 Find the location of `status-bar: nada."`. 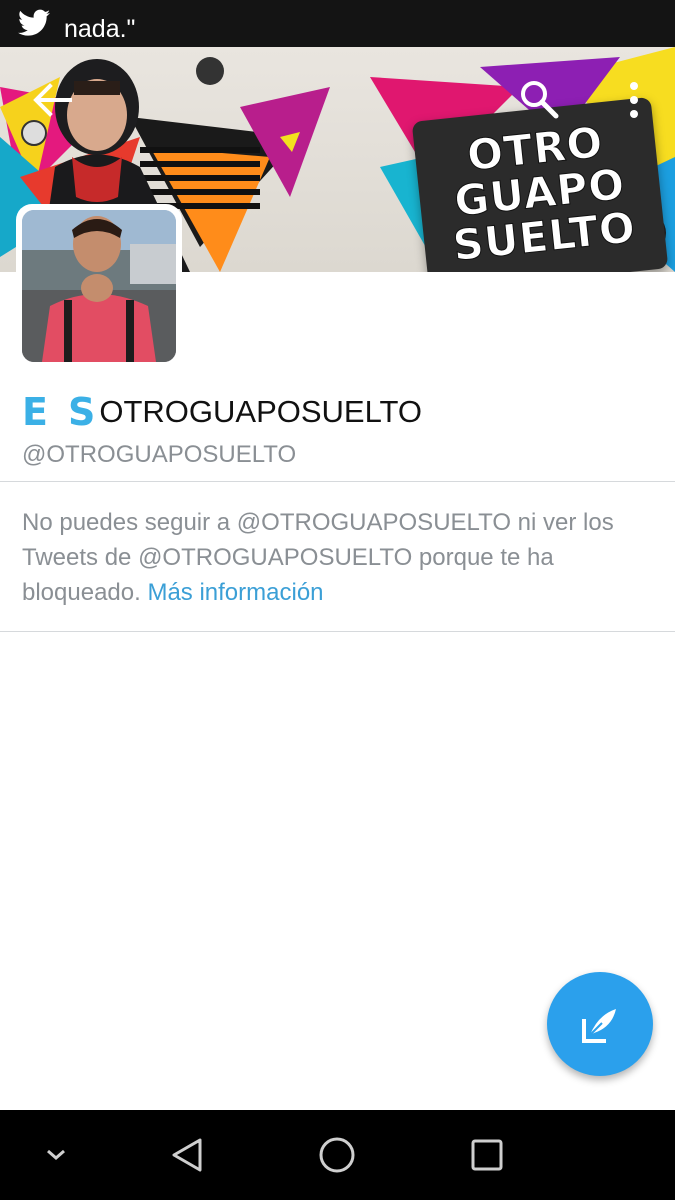

status-bar: nada." is located at coordinates (337, 23).